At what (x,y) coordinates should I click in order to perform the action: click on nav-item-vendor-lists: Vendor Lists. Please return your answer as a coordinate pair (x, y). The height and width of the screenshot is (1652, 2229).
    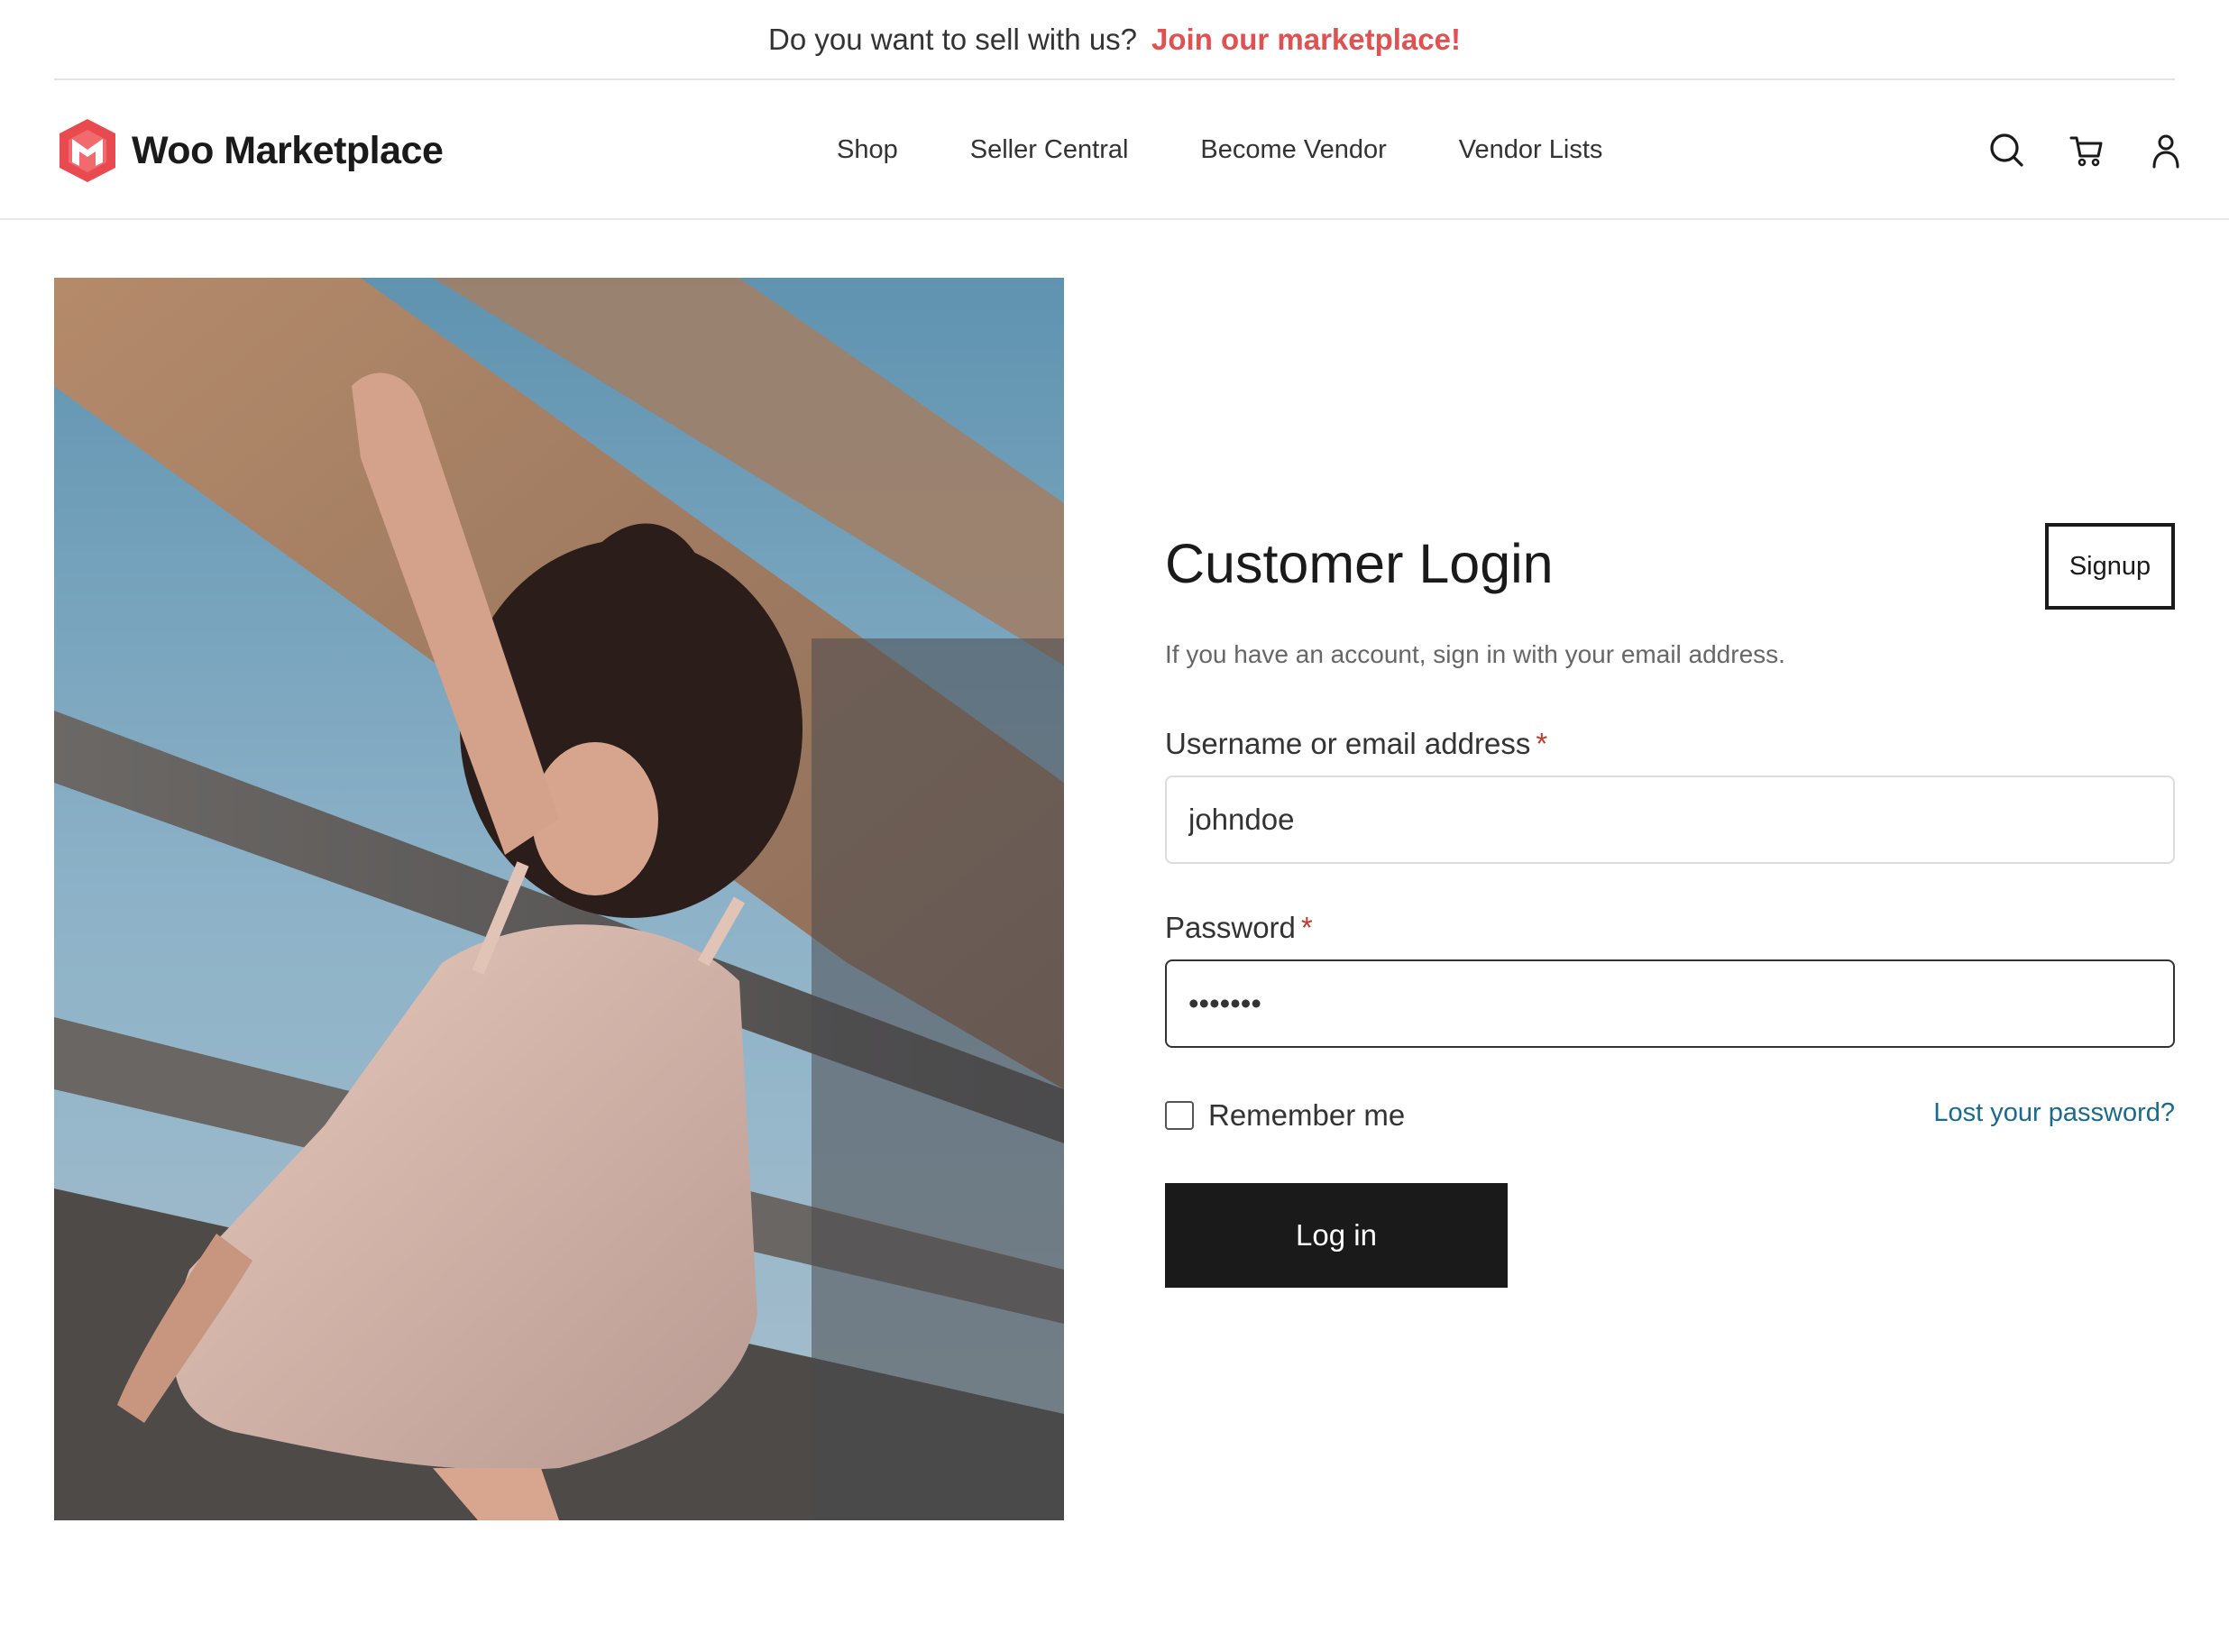
    Looking at the image, I should click on (1531, 150).